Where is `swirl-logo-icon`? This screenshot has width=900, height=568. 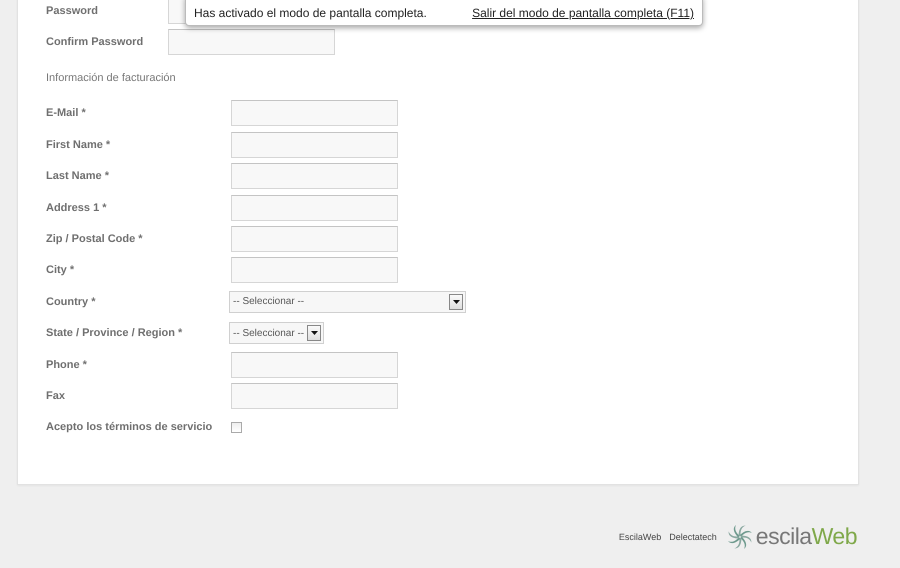 swirl-logo-icon is located at coordinates (739, 537).